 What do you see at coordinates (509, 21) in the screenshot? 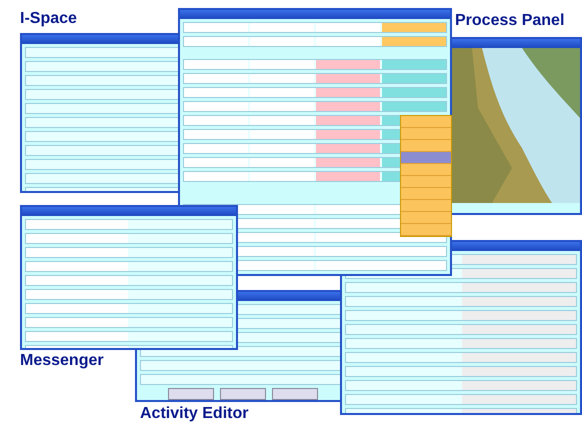
I see `caption-title: Process Panel` at bounding box center [509, 21].